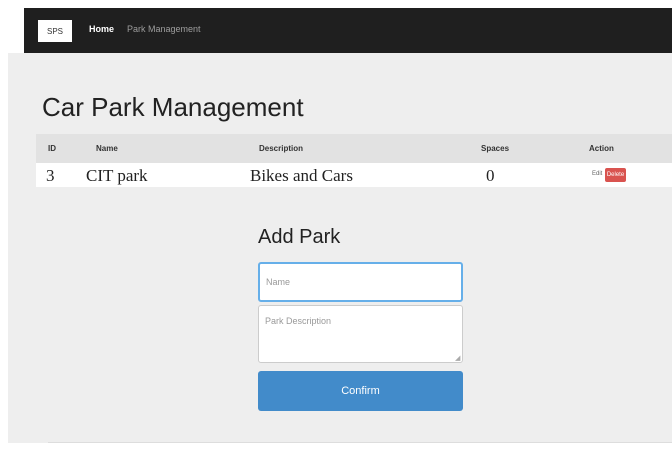  What do you see at coordinates (164, 29) in the screenshot?
I see `nav-link-park-management: Park Management` at bounding box center [164, 29].